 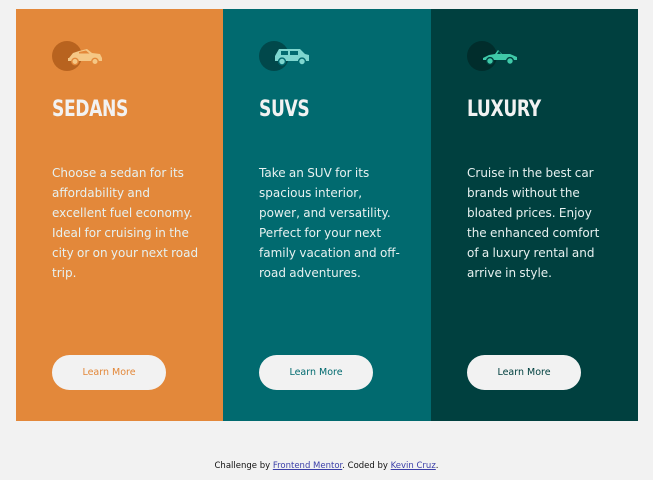 What do you see at coordinates (284, 109) in the screenshot?
I see `card-title: SUVs` at bounding box center [284, 109].